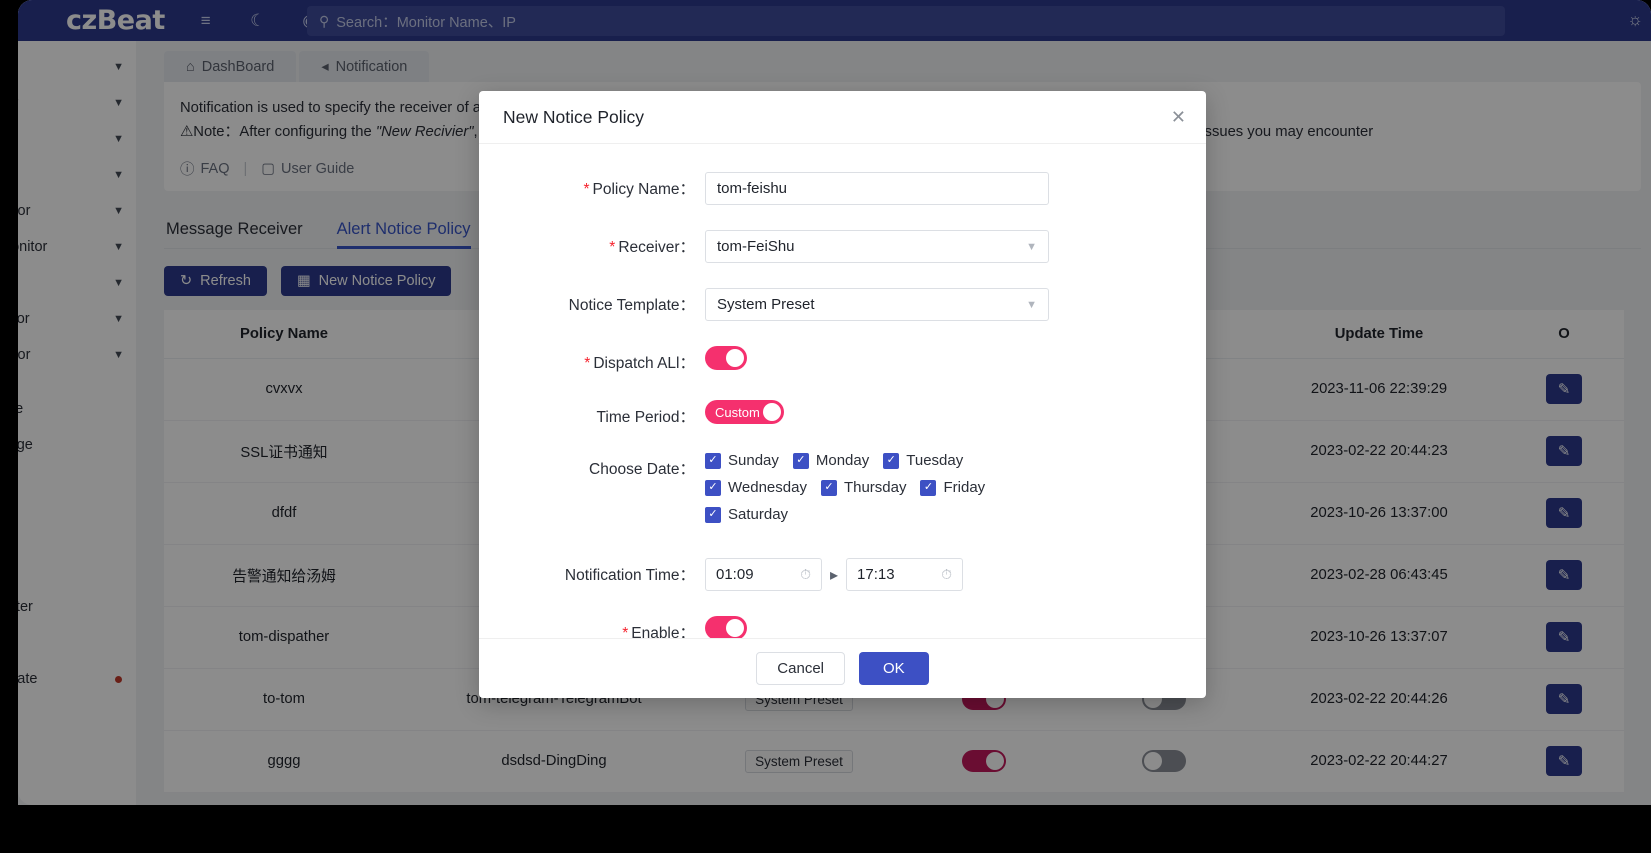  I want to click on time-period-label: Custom, so click(737, 412).